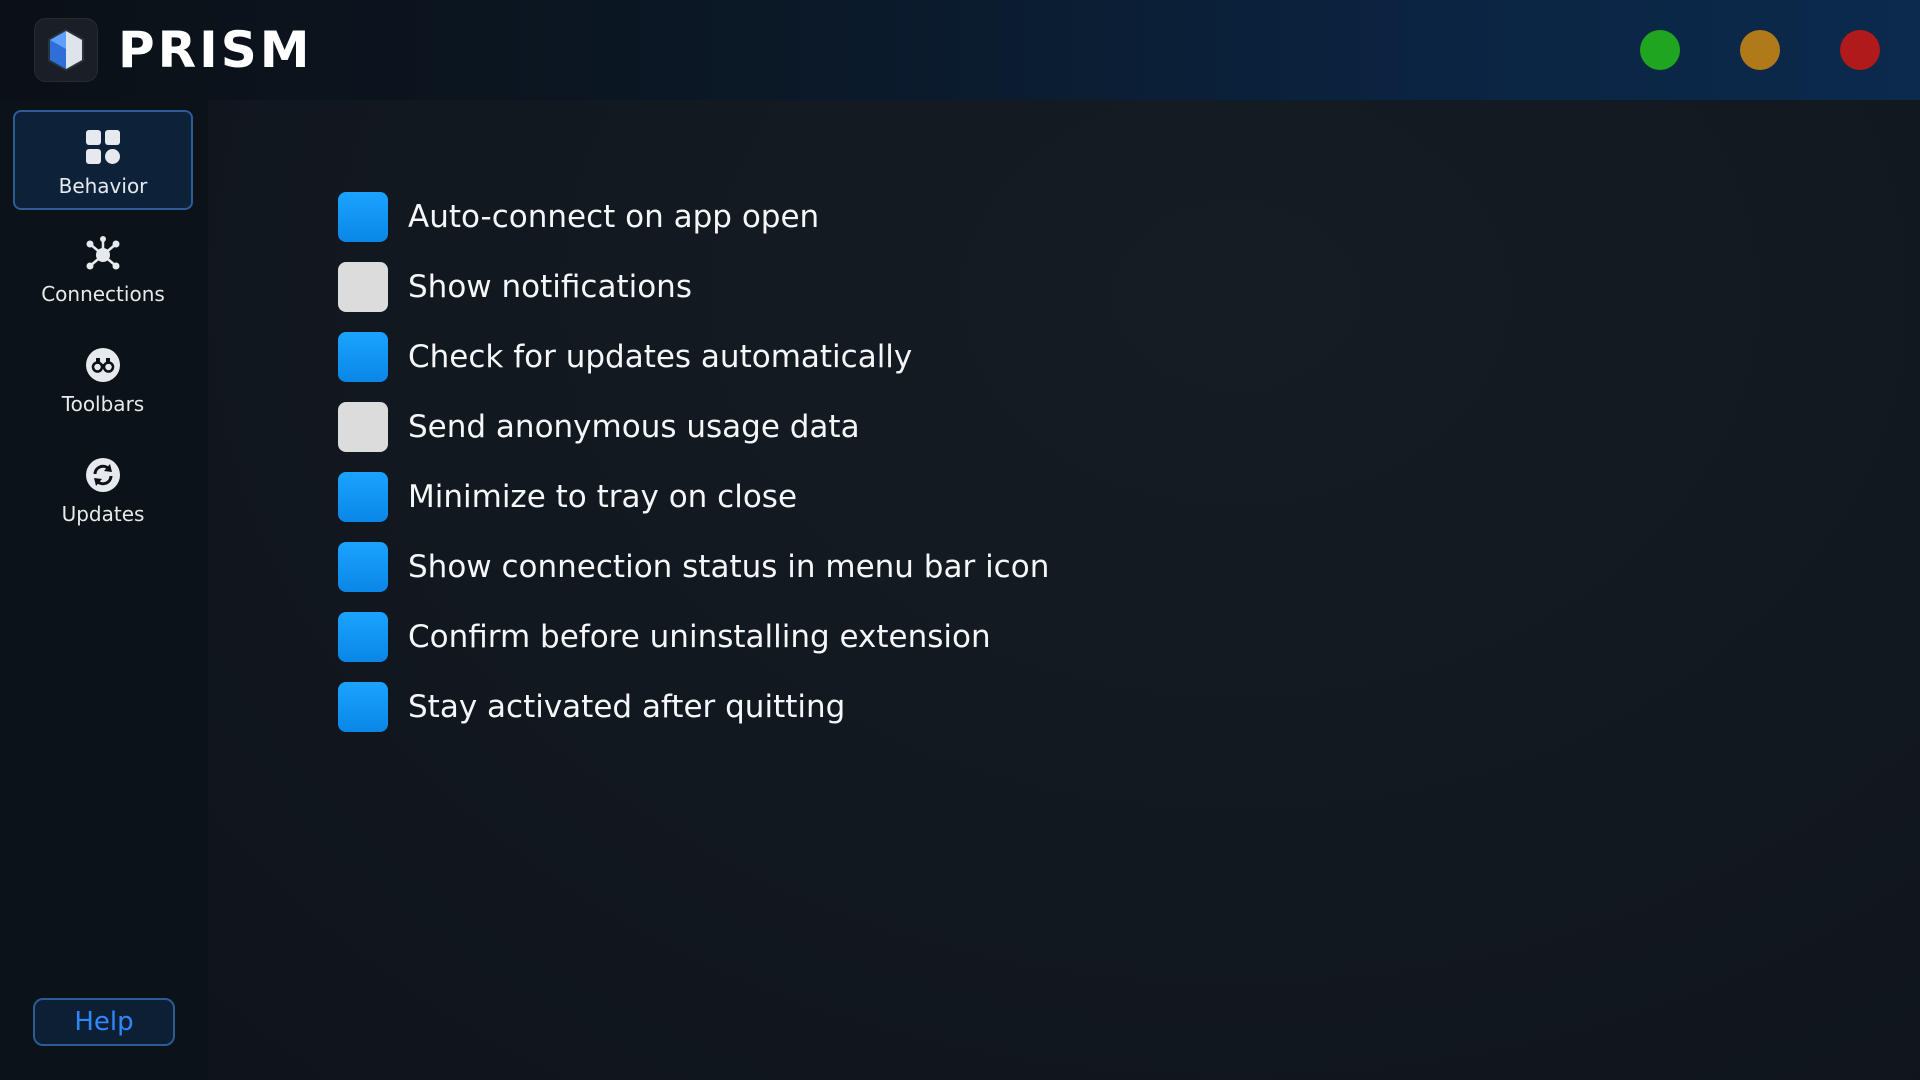 This screenshot has width=1920, height=1080. What do you see at coordinates (103, 475) in the screenshot?
I see `refresh-icon` at bounding box center [103, 475].